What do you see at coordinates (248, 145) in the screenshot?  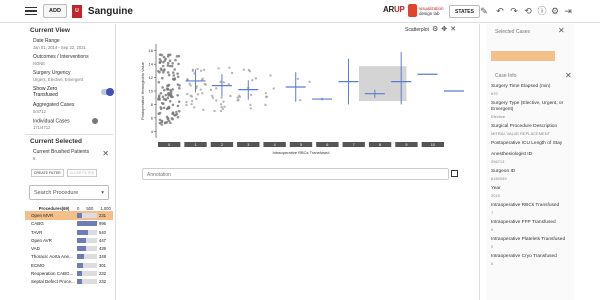 I see `x-tick-label: 3` at bounding box center [248, 145].